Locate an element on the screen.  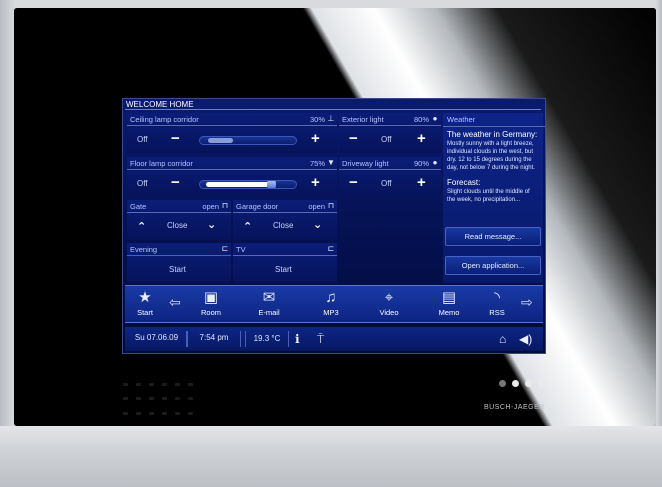
floor-plus-button: + is located at coordinates (315, 182).